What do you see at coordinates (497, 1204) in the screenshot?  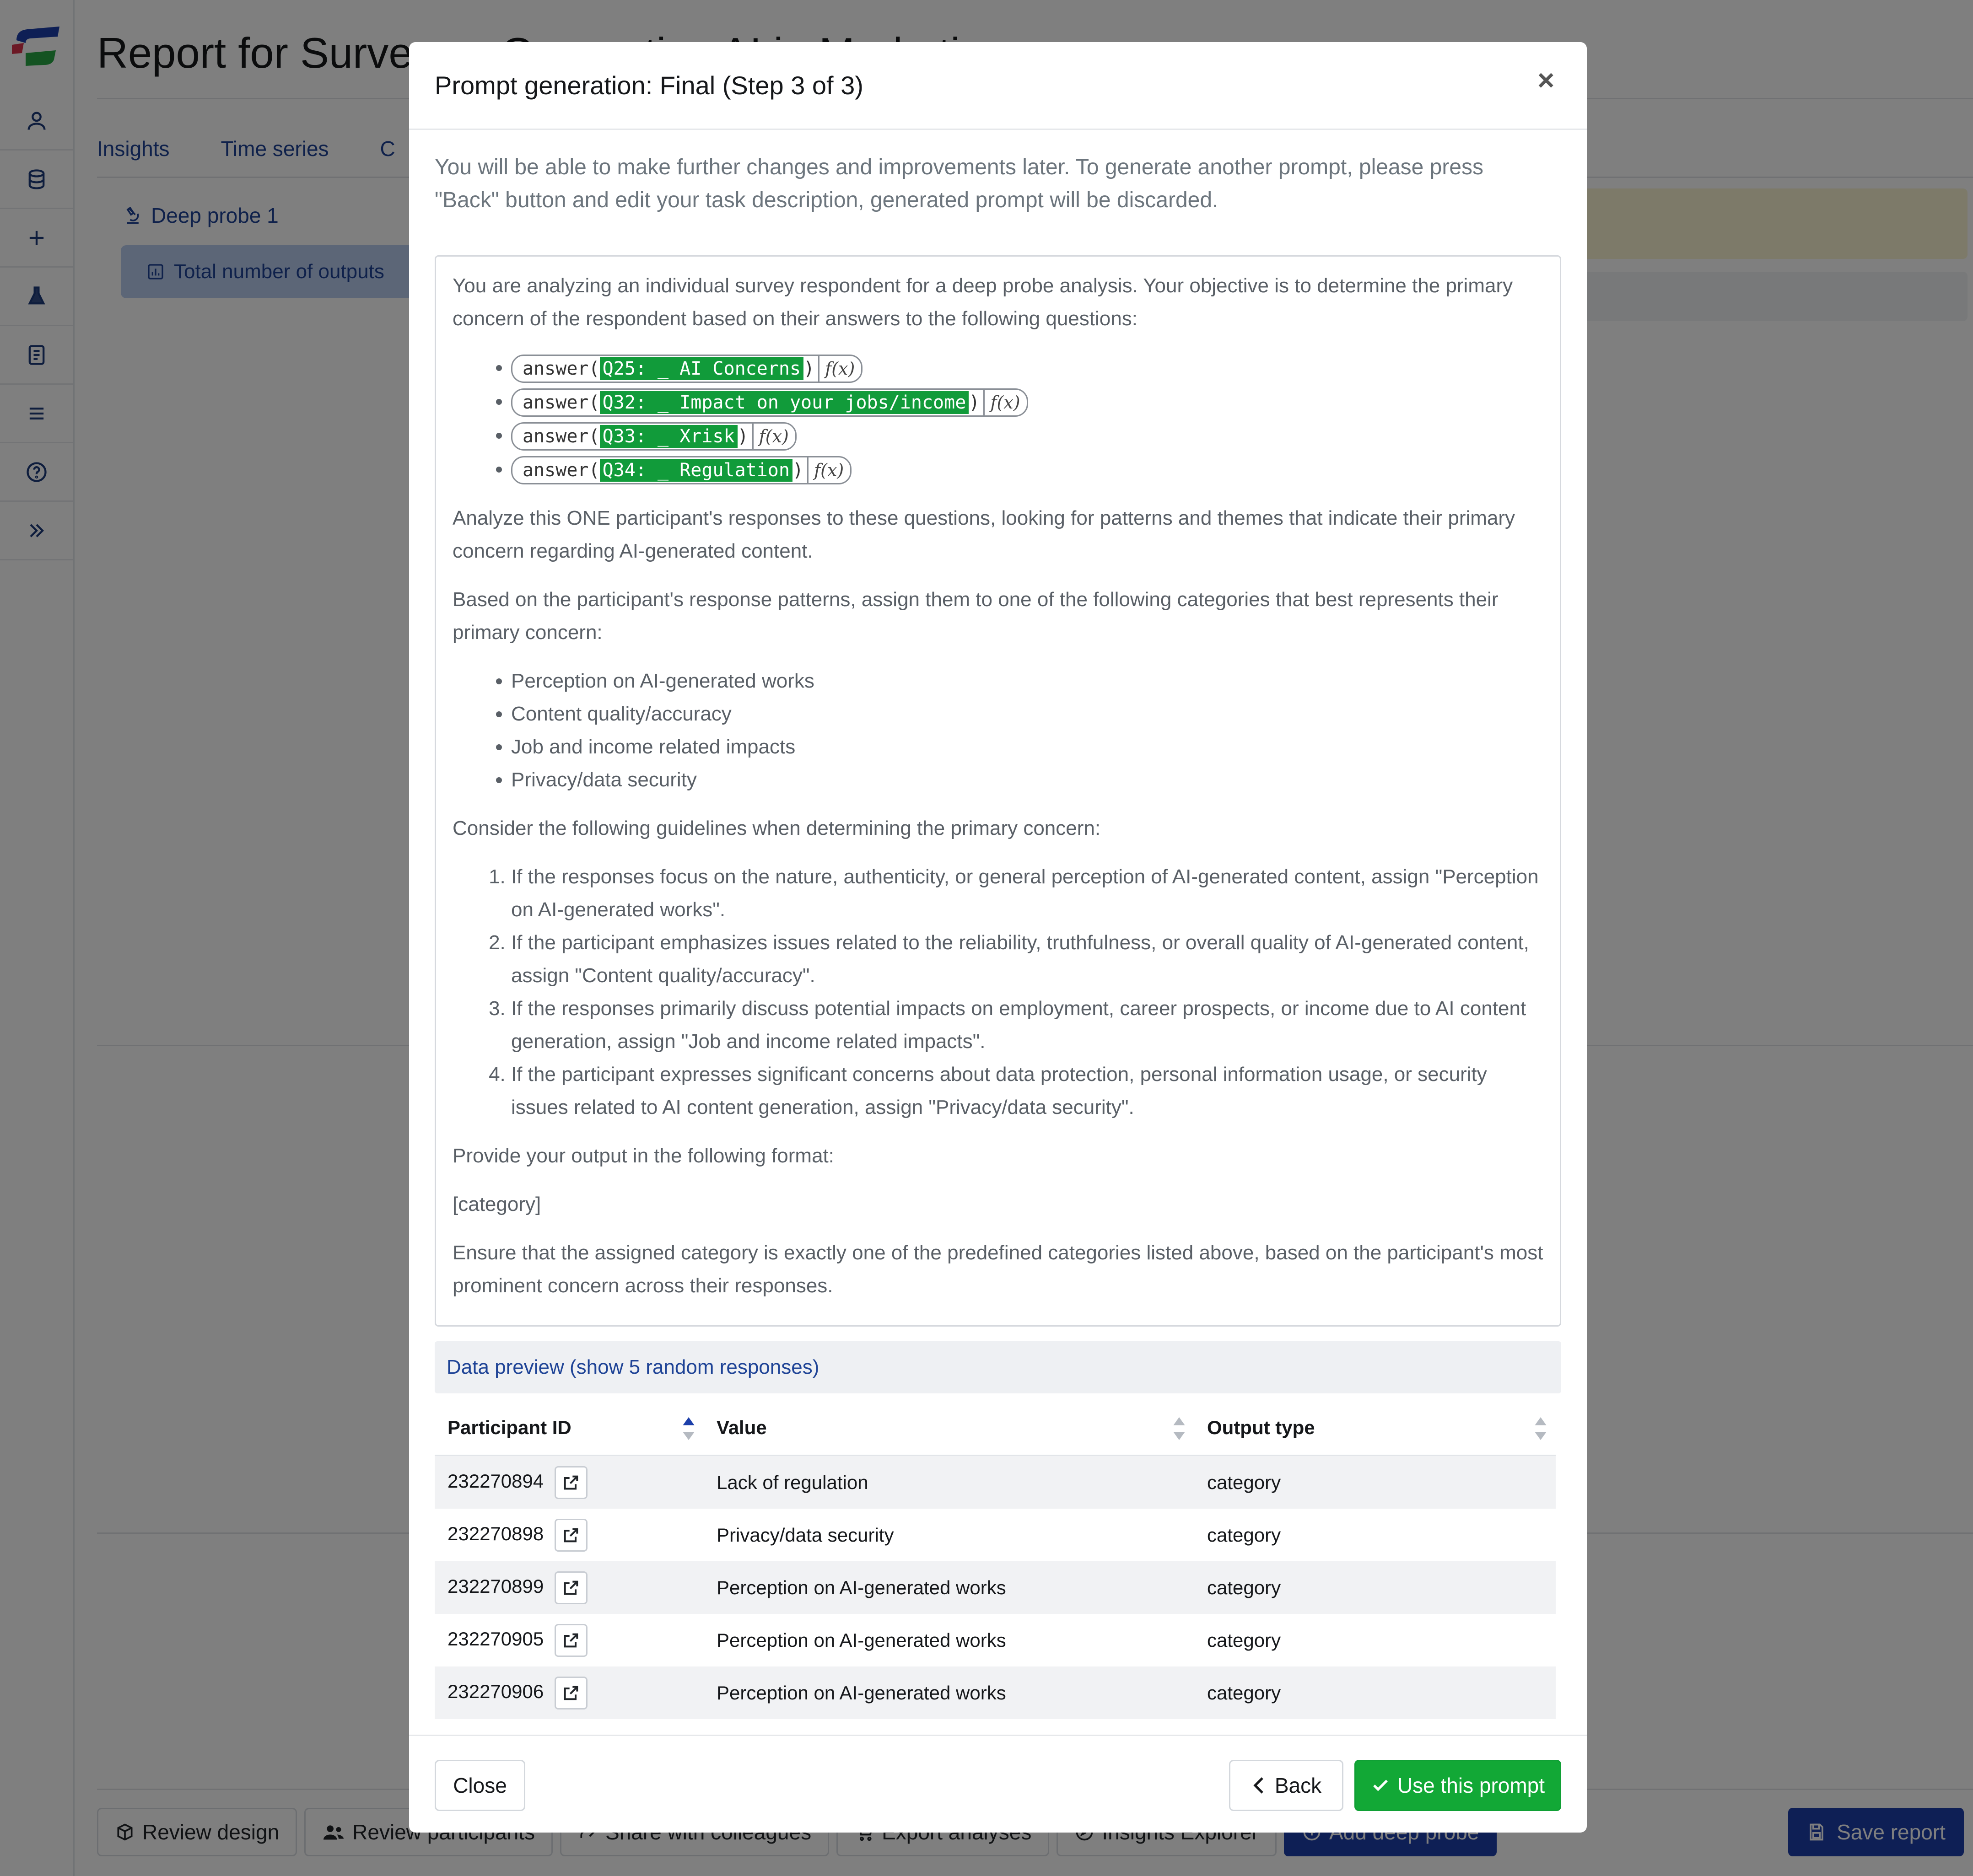 I see `prompt-paragraph: [category]` at bounding box center [497, 1204].